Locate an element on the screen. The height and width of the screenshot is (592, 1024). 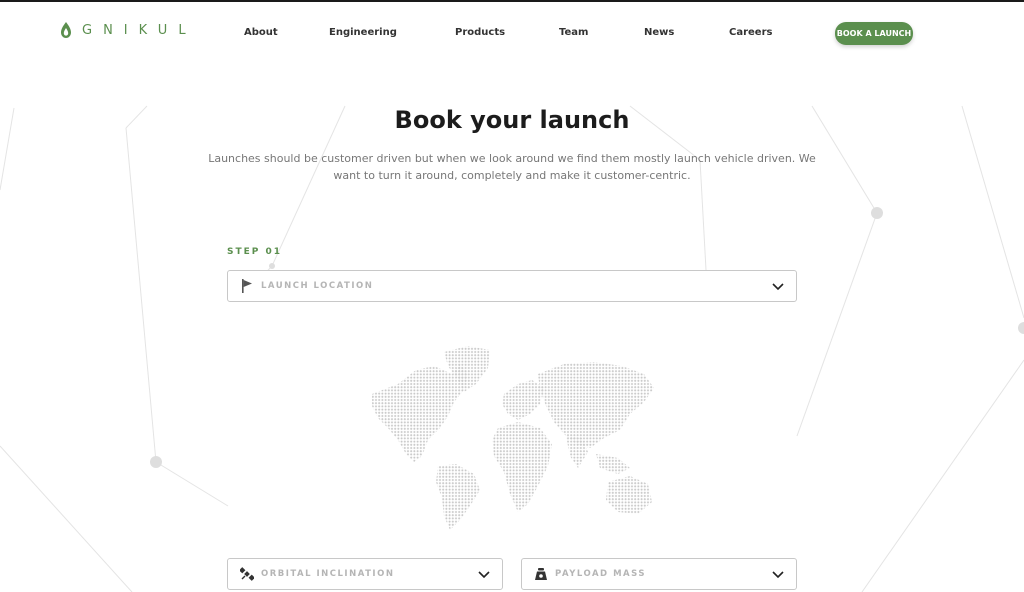
launch-location-select: LAUNCH LOCATION is located at coordinates (512, 286).